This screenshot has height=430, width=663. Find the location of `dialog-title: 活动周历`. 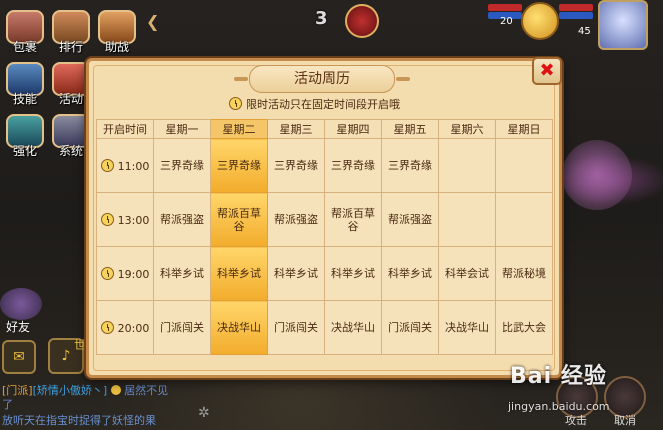

dialog-title: 活动周历 is located at coordinates (322, 79).